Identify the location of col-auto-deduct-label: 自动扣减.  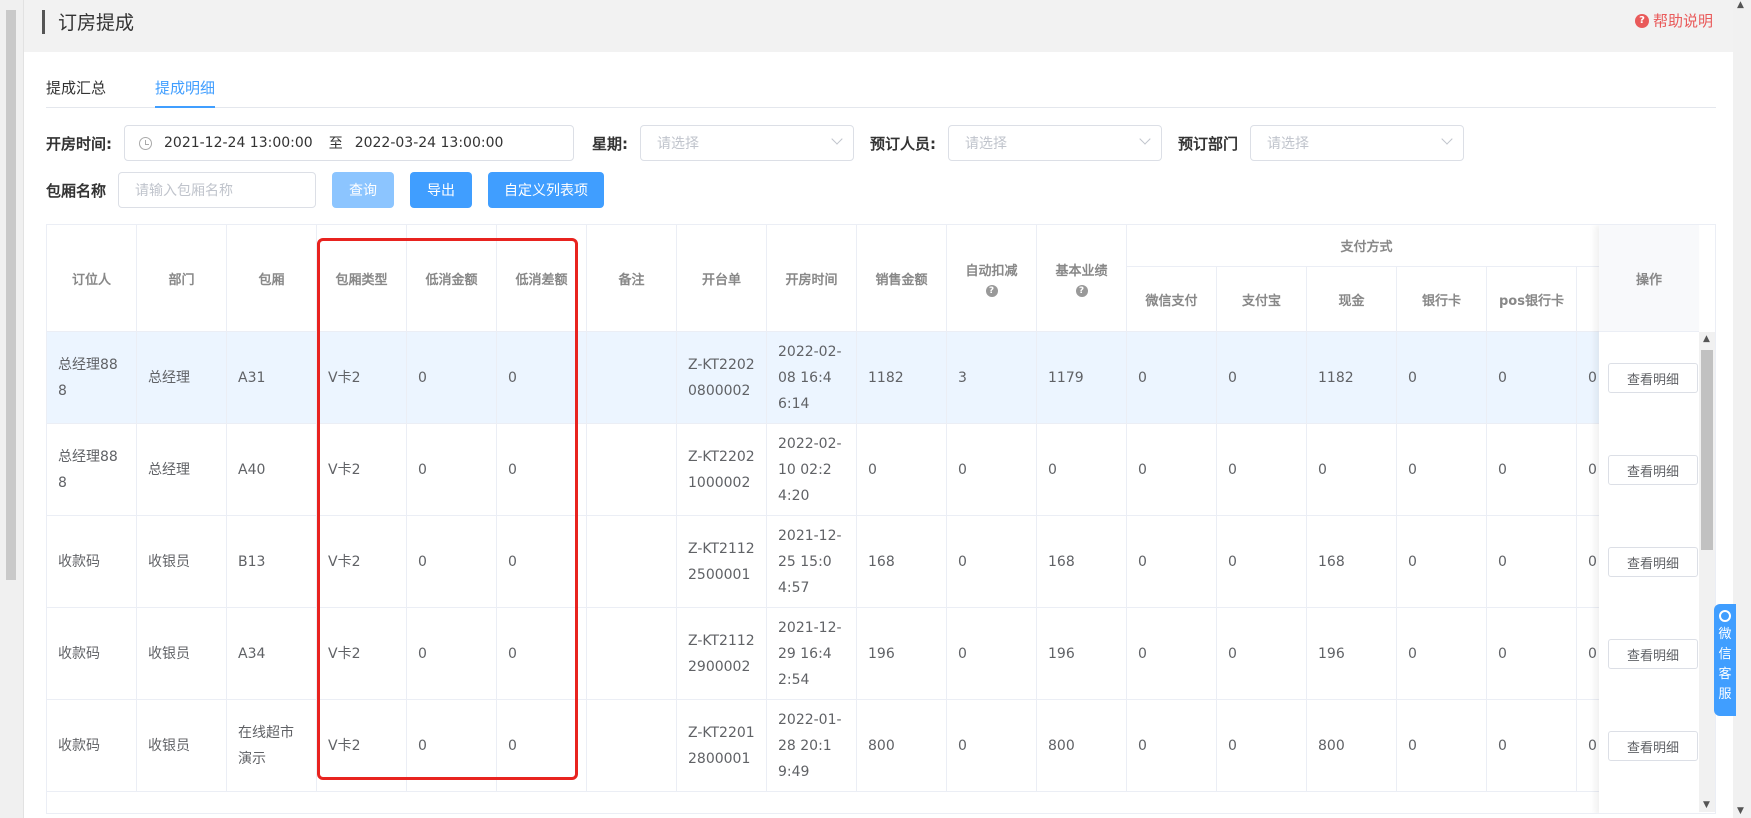
(991, 271).